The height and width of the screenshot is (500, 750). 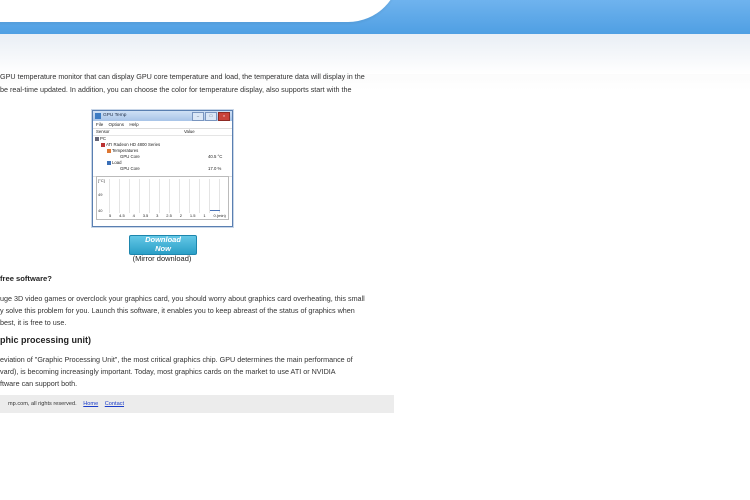 I want to click on tree-row: GPU Core 17.0 %, so click(x=162, y=169).